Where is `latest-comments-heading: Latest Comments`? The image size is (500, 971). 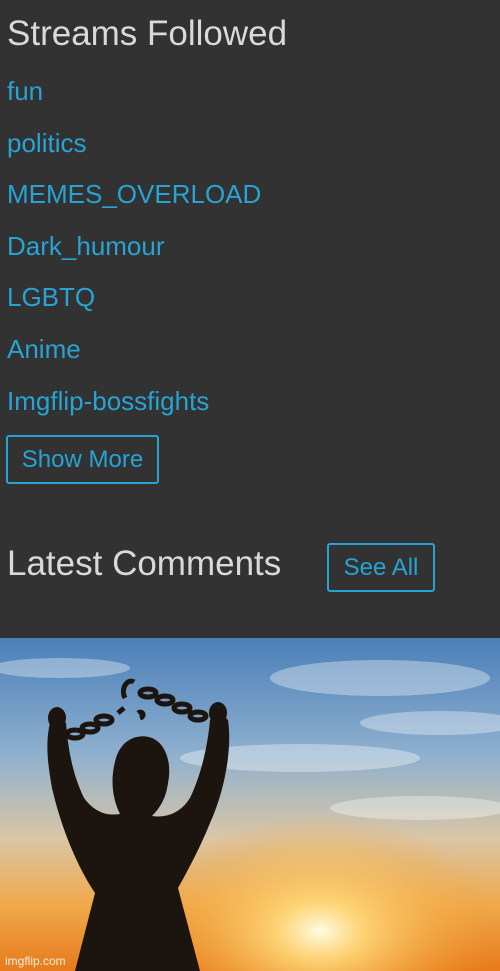
latest-comments-heading: Latest Comments is located at coordinates (144, 563).